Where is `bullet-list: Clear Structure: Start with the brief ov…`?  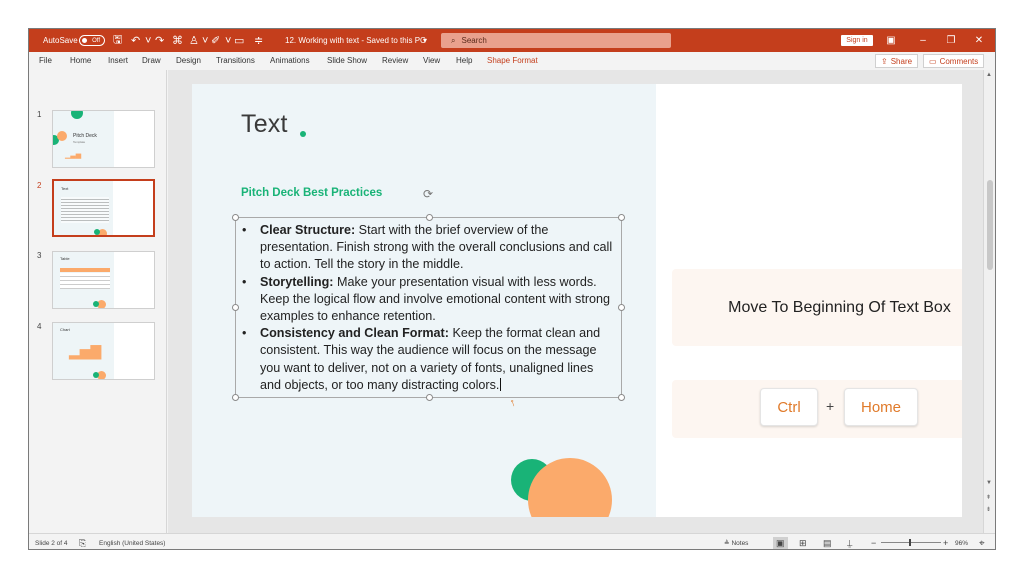 bullet-list: Clear Structure: Start with the brief ov… is located at coordinates (429, 308).